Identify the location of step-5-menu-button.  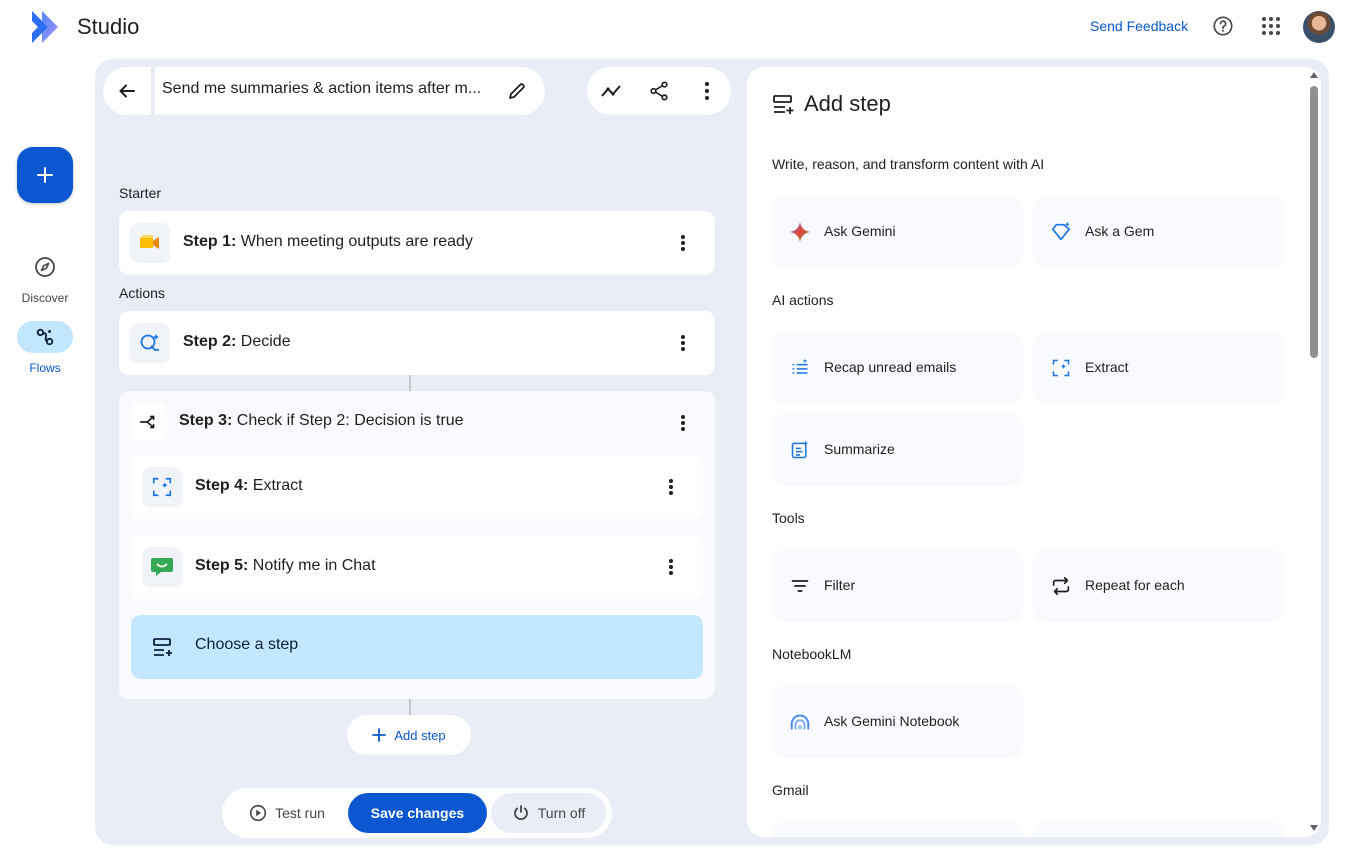
(671, 567).